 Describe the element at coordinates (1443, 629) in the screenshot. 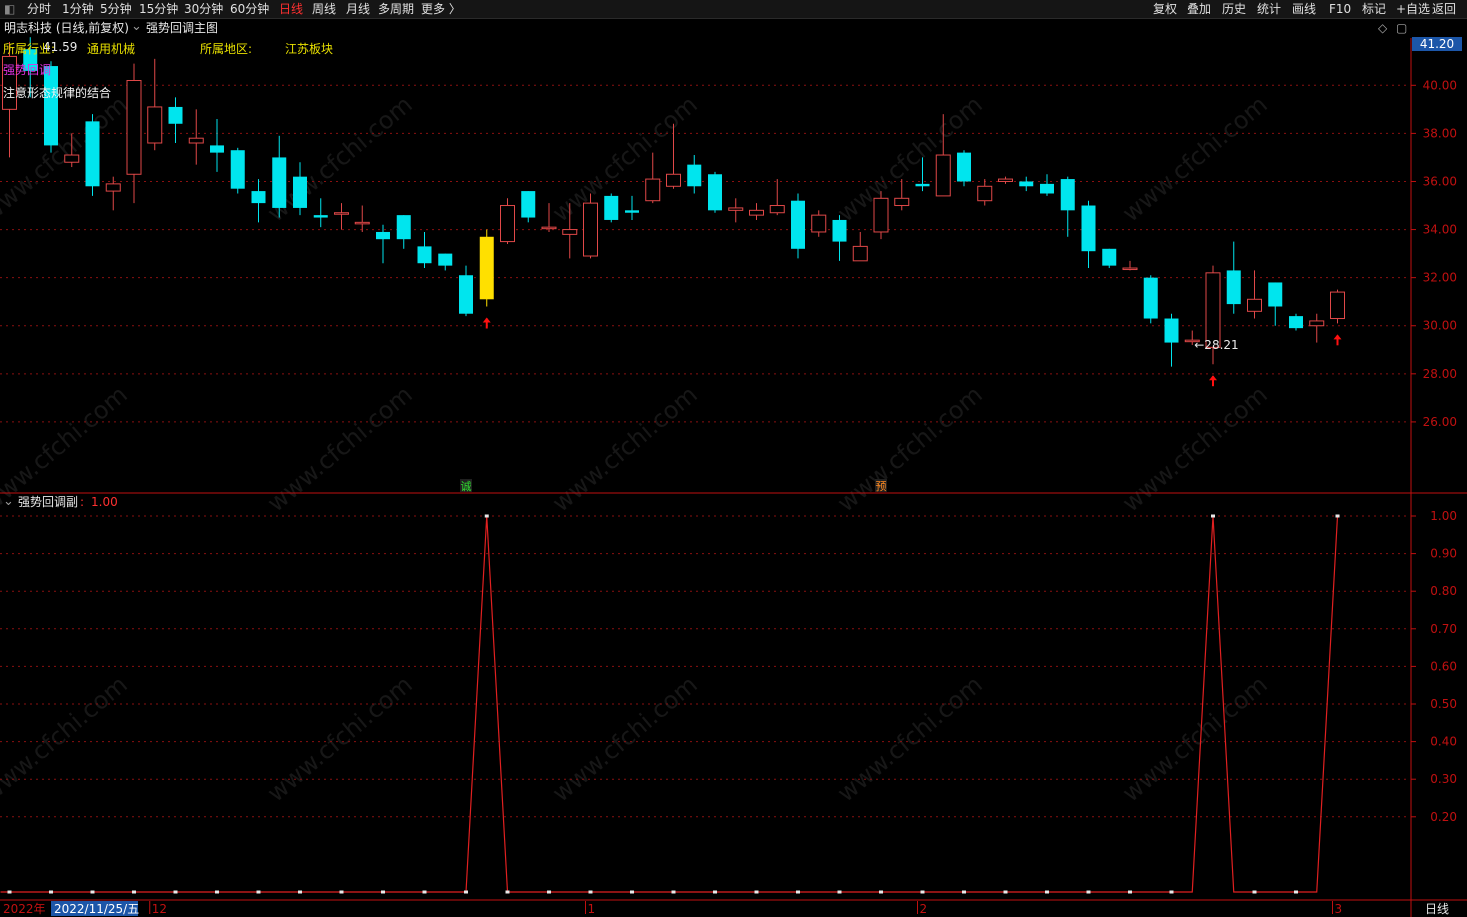

I see `sub-tick-label: 0.70` at that location.